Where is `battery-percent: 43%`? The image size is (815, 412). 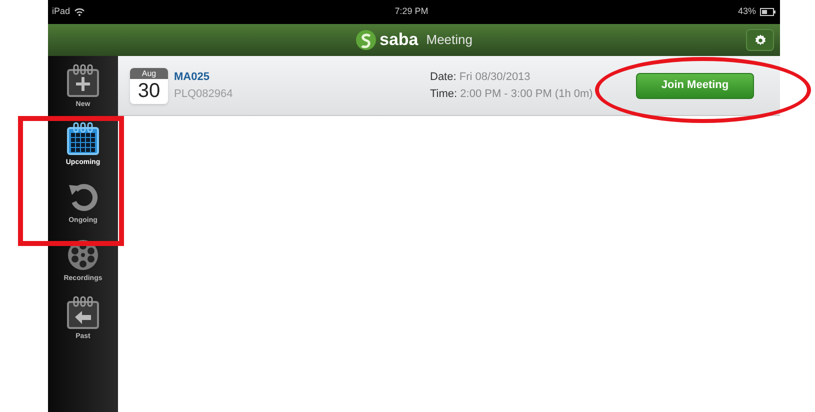
battery-percent: 43% is located at coordinates (747, 11).